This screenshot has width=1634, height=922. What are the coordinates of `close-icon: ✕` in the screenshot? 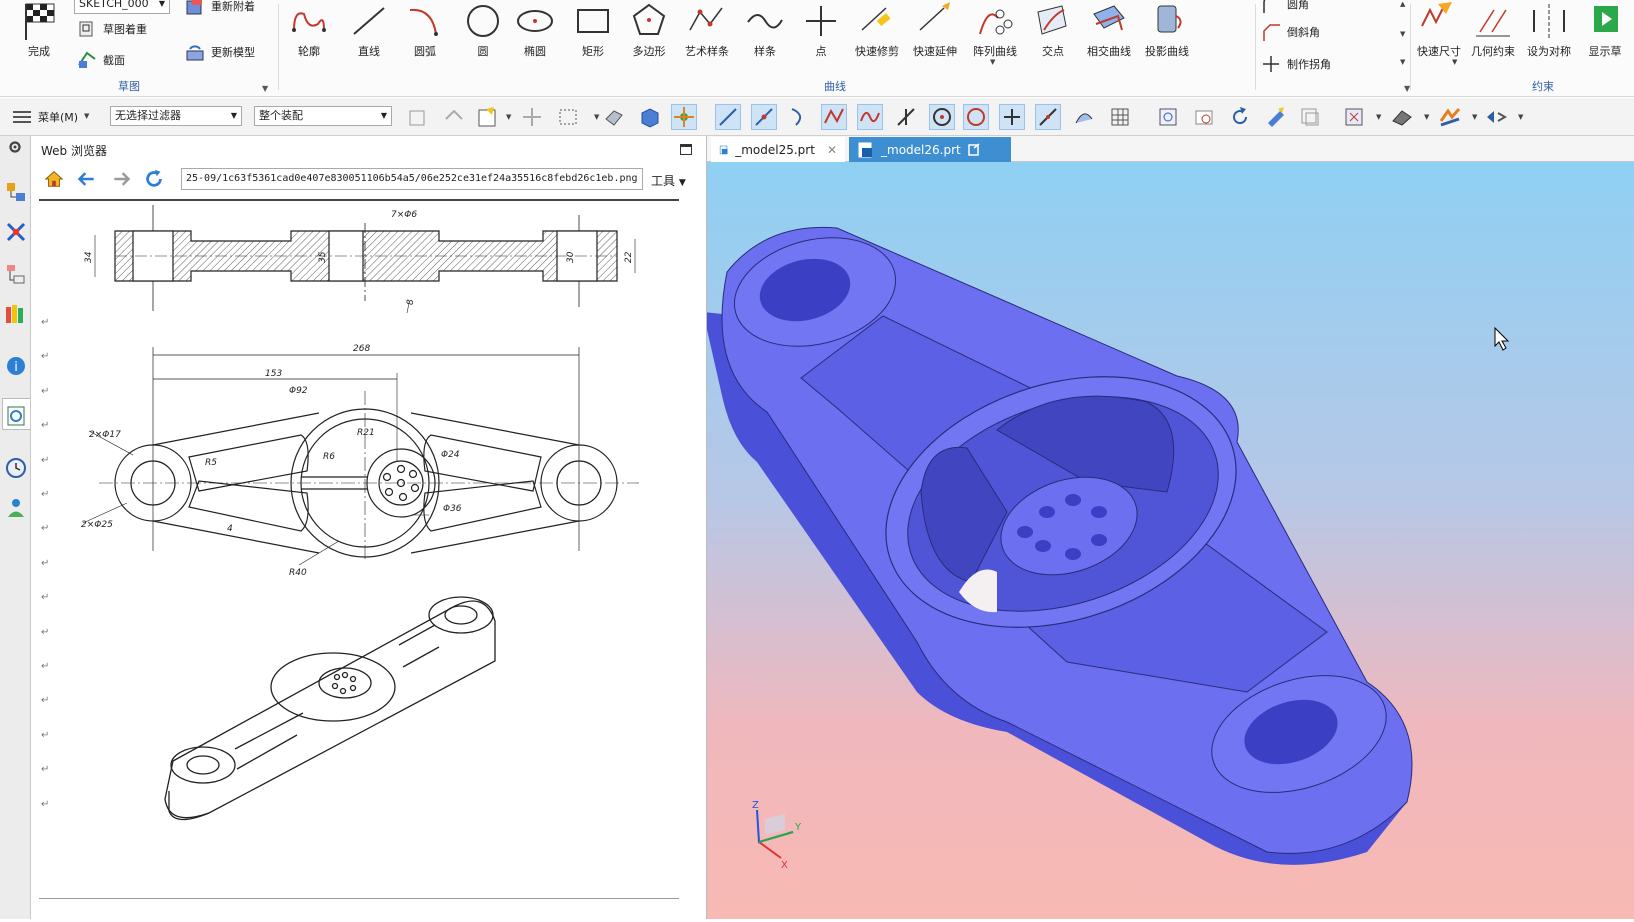 It's located at (832, 150).